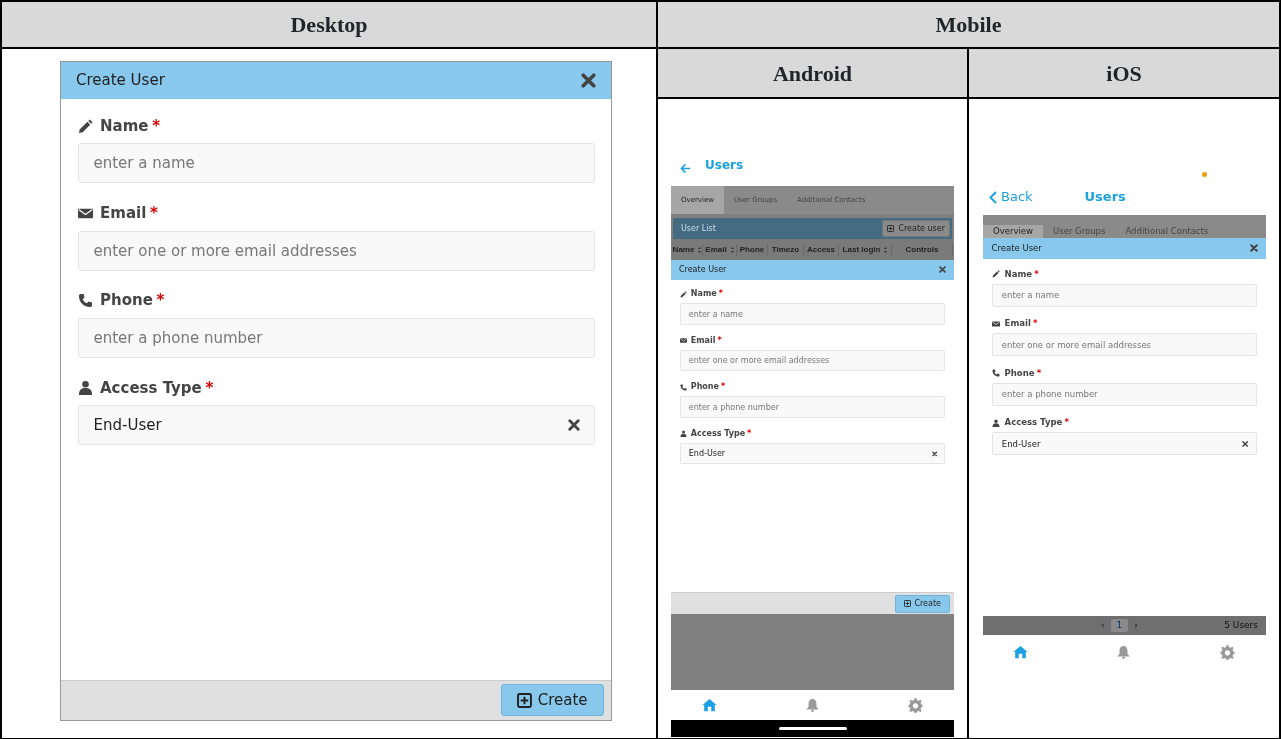 The height and width of the screenshot is (739, 1281). What do you see at coordinates (752, 249) in the screenshot?
I see `column-header: Phone` at bounding box center [752, 249].